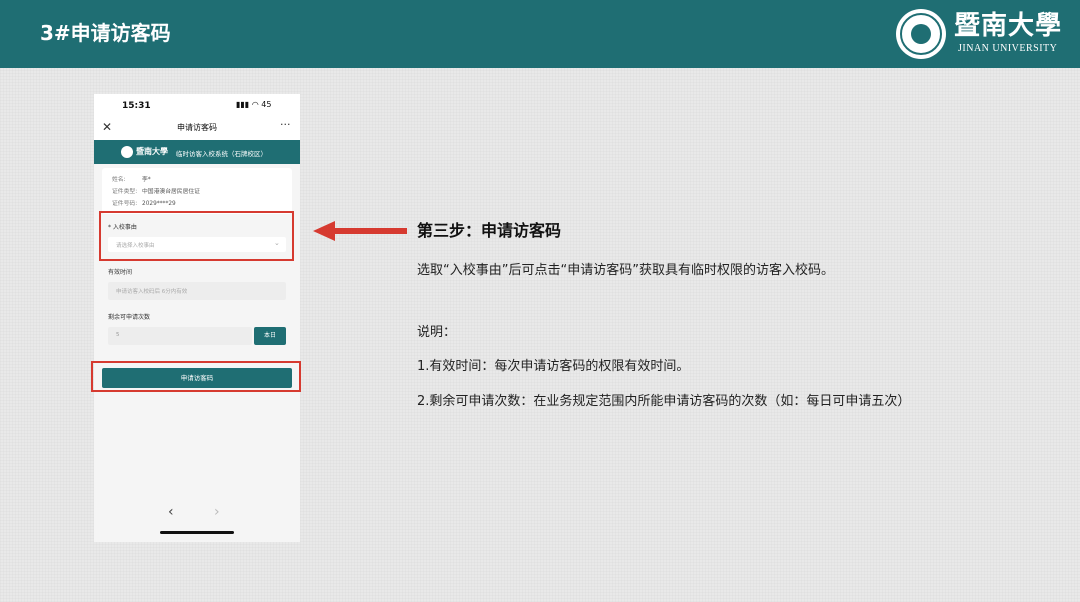 The width and height of the screenshot is (1080, 602). What do you see at coordinates (196, 376) in the screenshot?
I see `apply-highlight-box` at bounding box center [196, 376].